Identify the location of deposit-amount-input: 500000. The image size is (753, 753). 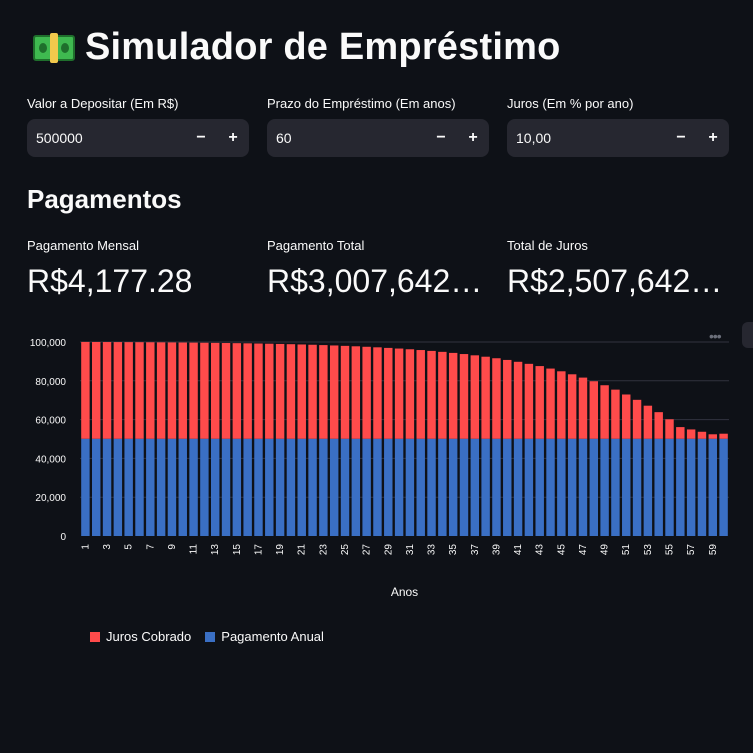
(106, 138).